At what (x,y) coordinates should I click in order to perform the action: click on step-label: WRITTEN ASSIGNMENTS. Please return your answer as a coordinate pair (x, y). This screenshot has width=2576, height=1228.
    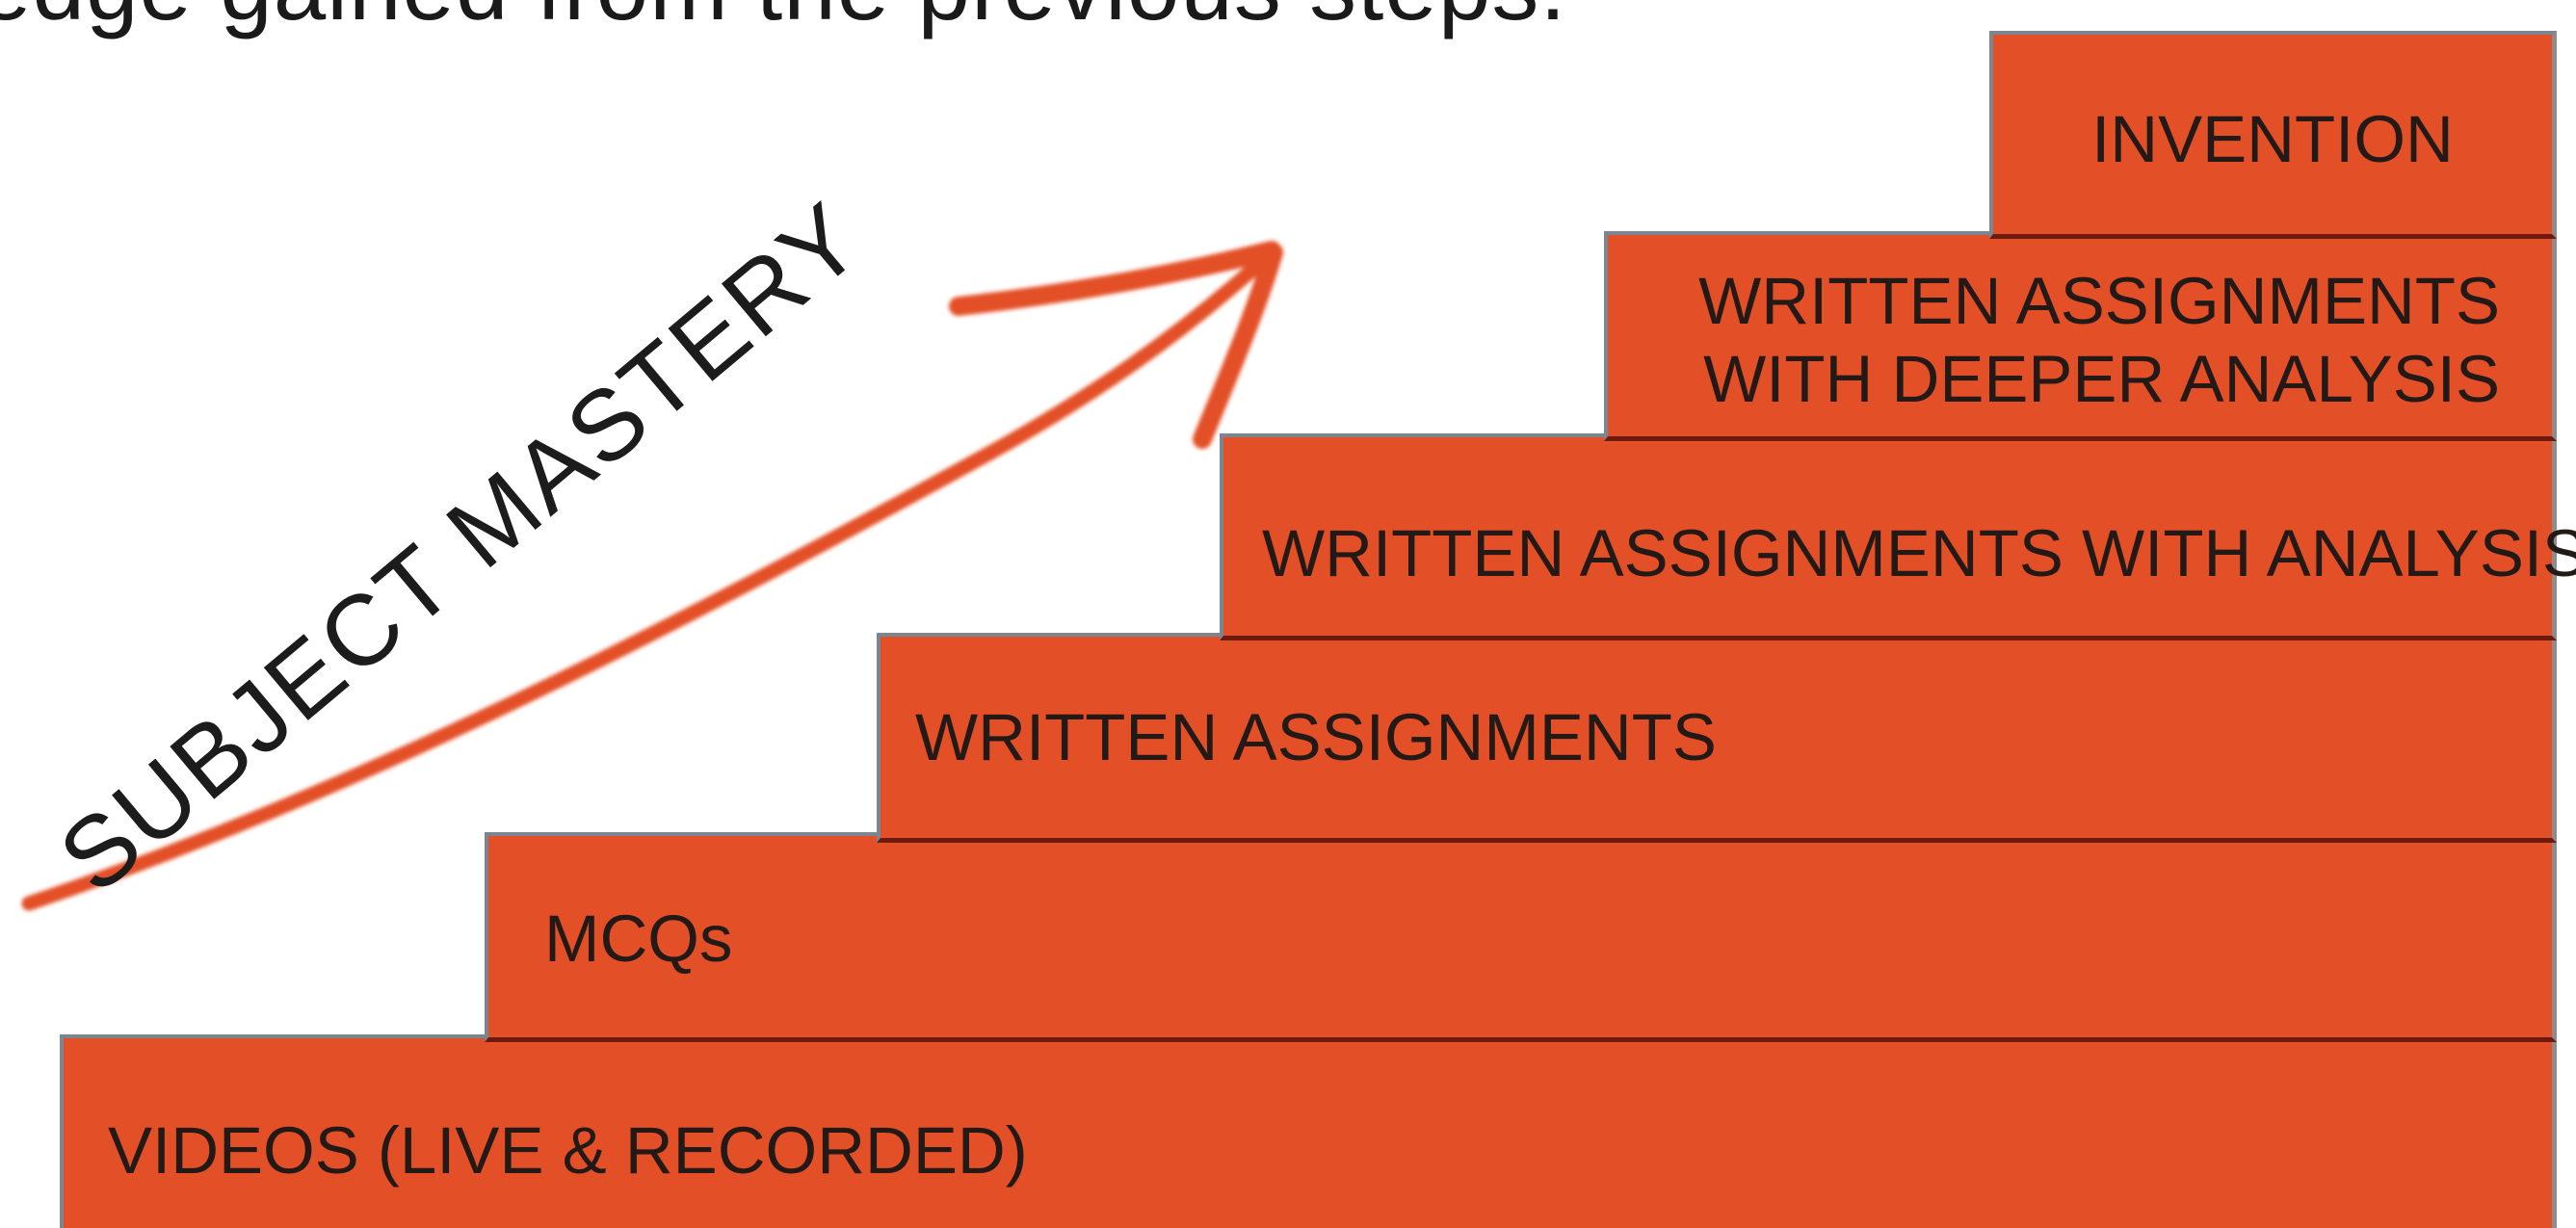
    Looking at the image, I should click on (1316, 737).